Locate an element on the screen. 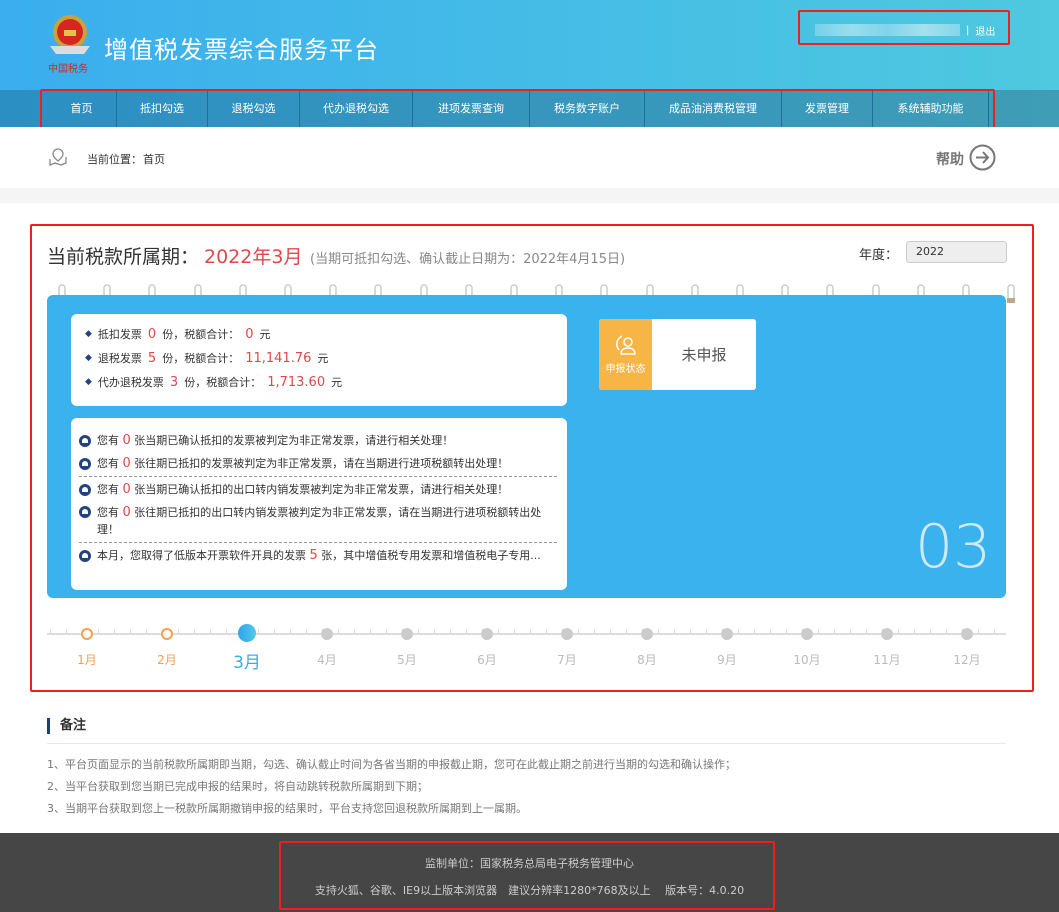 This screenshot has height=912, width=1059. divider is located at coordinates (529, 195).